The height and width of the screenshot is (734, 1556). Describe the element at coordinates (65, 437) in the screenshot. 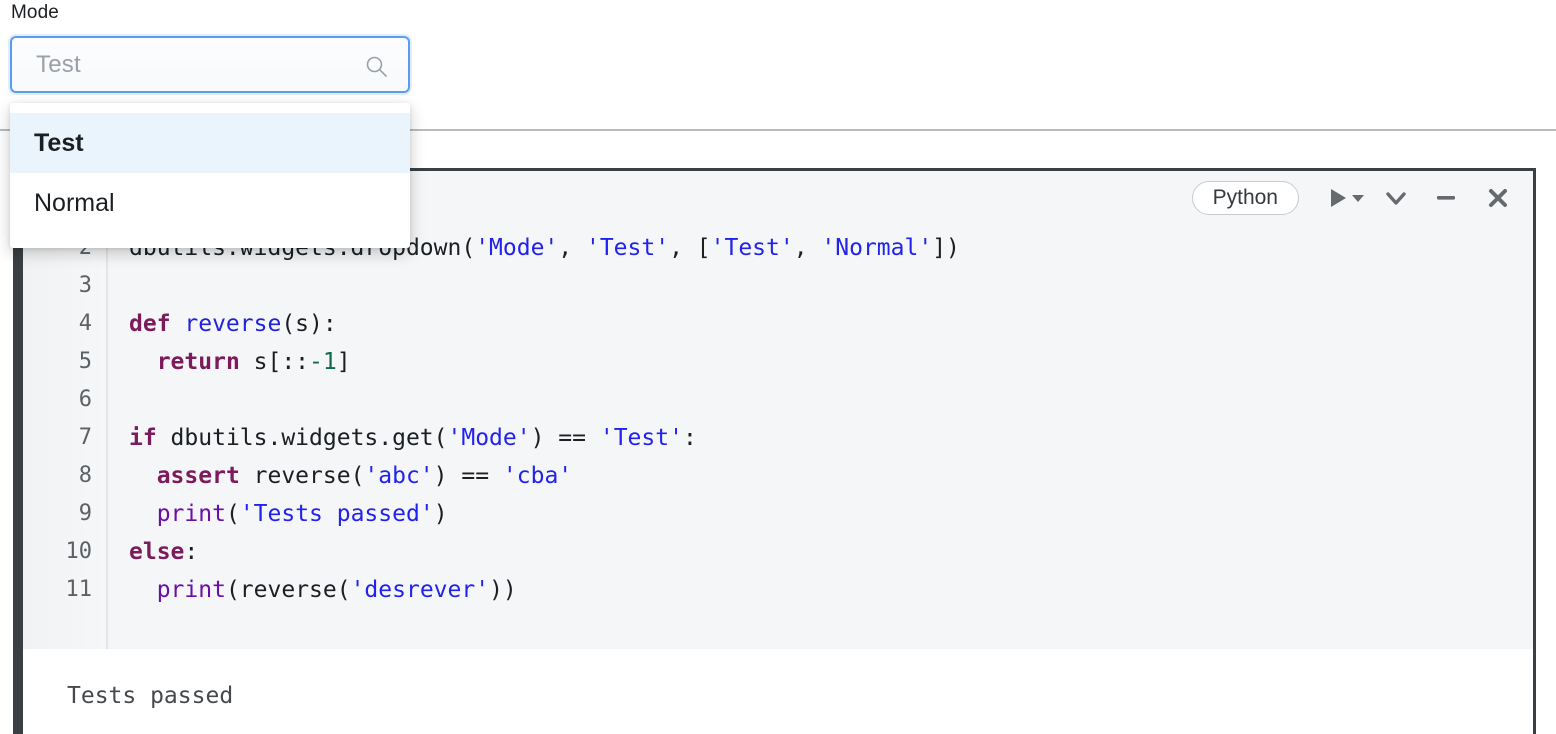

I see `line-number-gutter: 234567891011` at that location.